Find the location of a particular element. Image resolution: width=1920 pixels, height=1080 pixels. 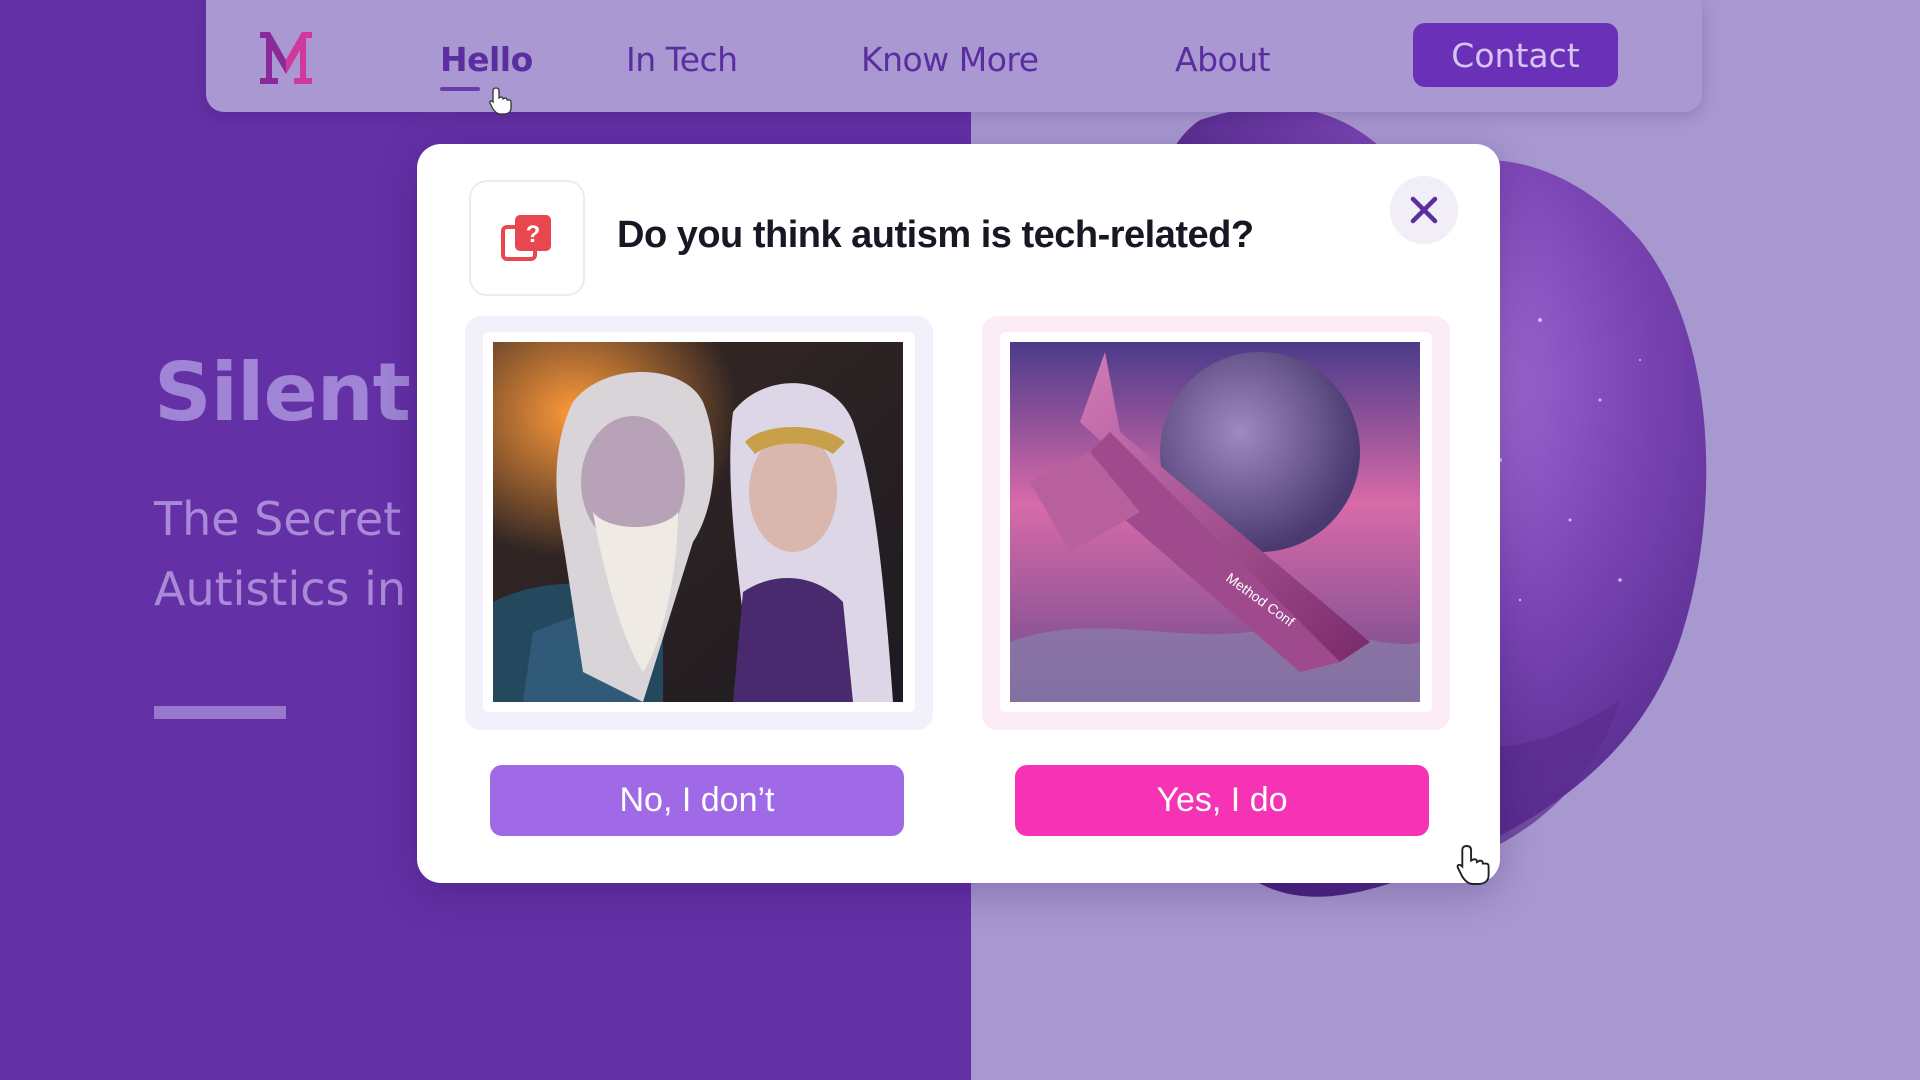

nav-item-in-tech: In Tech is located at coordinates (682, 59).